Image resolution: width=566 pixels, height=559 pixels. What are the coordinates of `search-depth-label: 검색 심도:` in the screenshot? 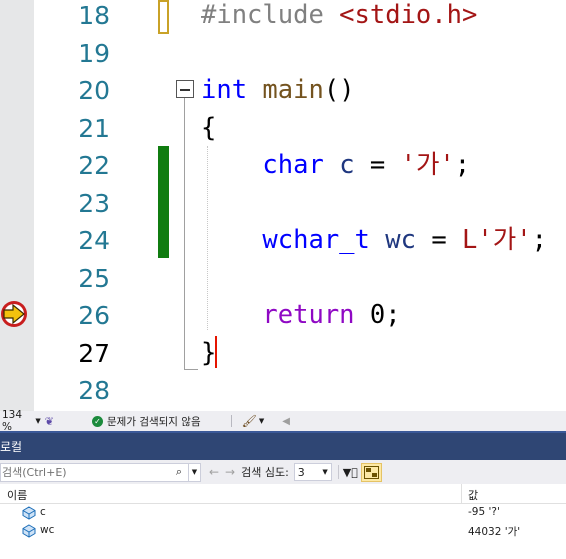 It's located at (265, 472).